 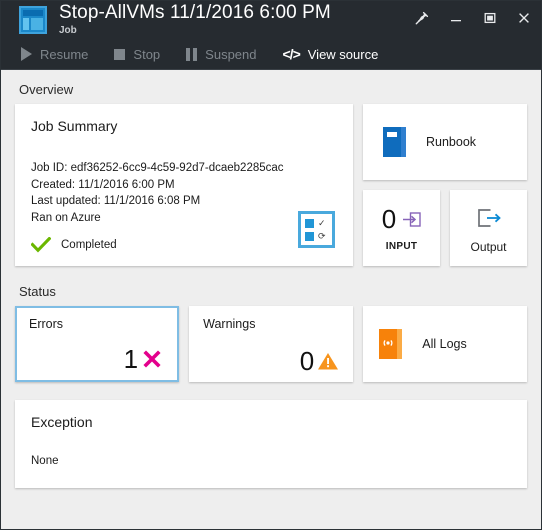 I want to click on close-icon, so click(x=524, y=18).